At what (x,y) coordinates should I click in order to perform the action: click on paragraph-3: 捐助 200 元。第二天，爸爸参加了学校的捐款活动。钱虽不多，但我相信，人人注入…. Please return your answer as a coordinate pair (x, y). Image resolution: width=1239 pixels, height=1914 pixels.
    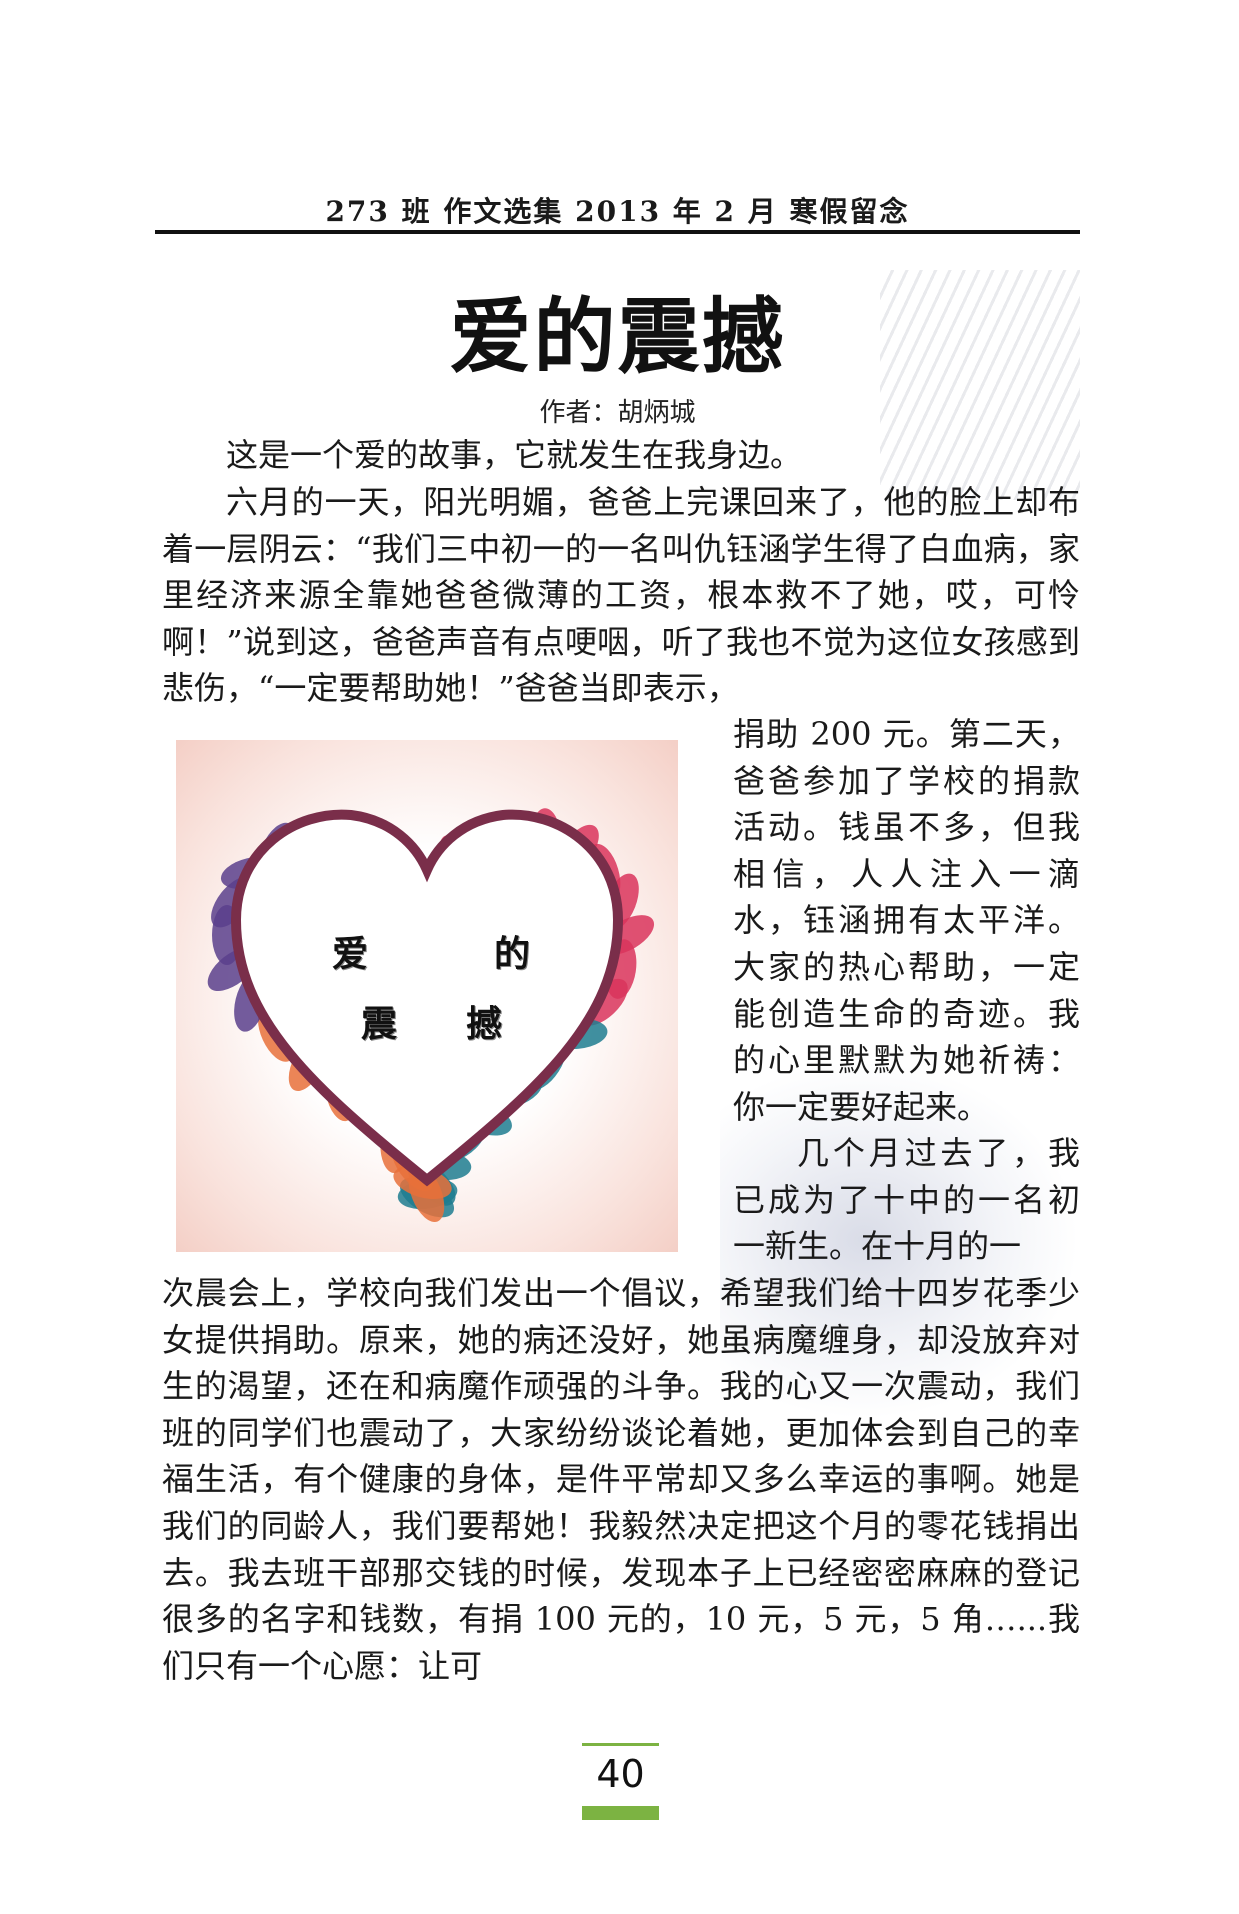
    Looking at the image, I should click on (906, 920).